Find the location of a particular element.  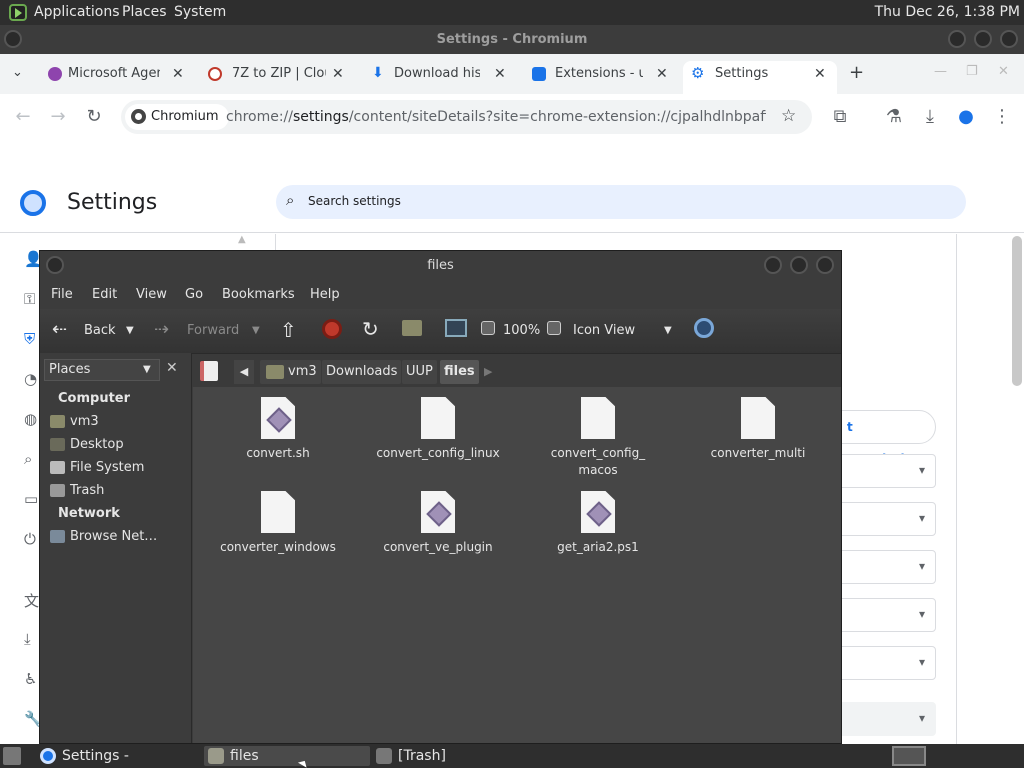

file-item: convert.sh is located at coordinates (278, 429).